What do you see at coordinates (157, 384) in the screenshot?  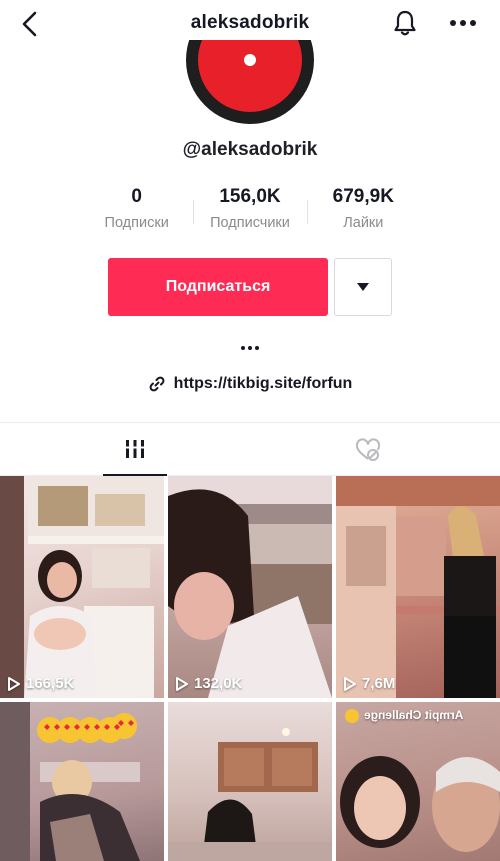 I see `link-icon` at bounding box center [157, 384].